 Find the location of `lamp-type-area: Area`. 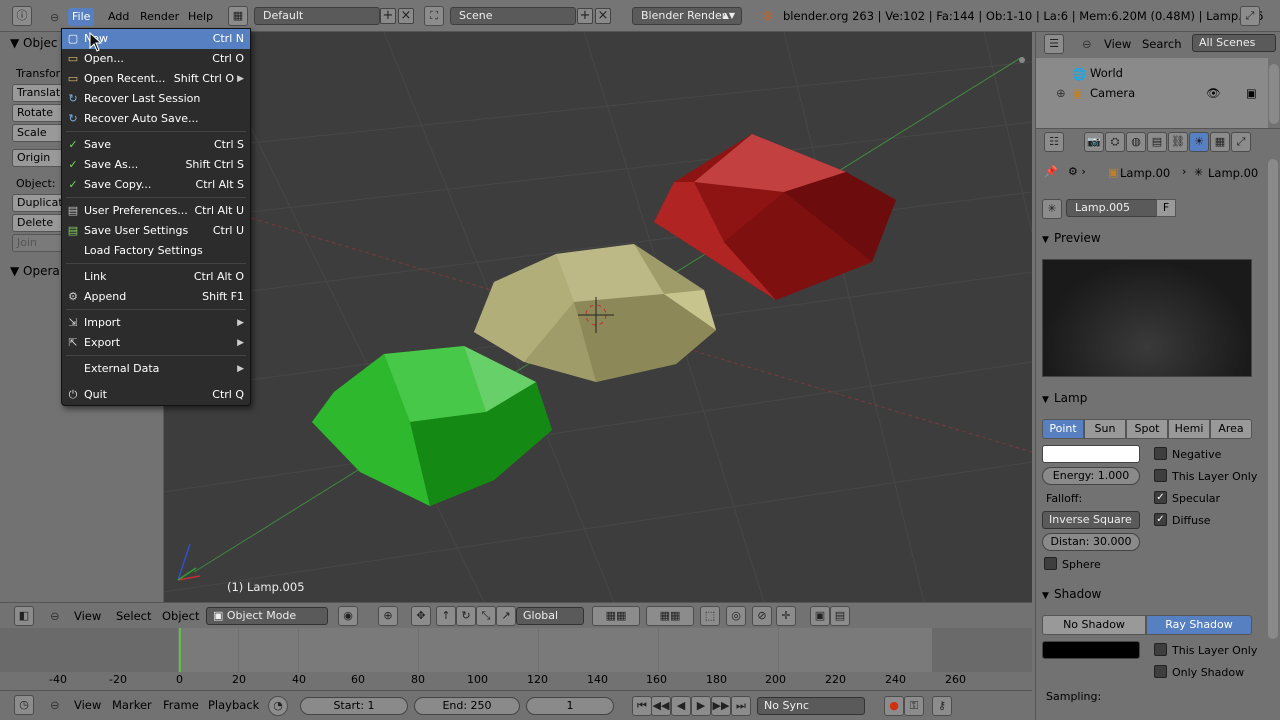

lamp-type-area: Area is located at coordinates (1231, 429).